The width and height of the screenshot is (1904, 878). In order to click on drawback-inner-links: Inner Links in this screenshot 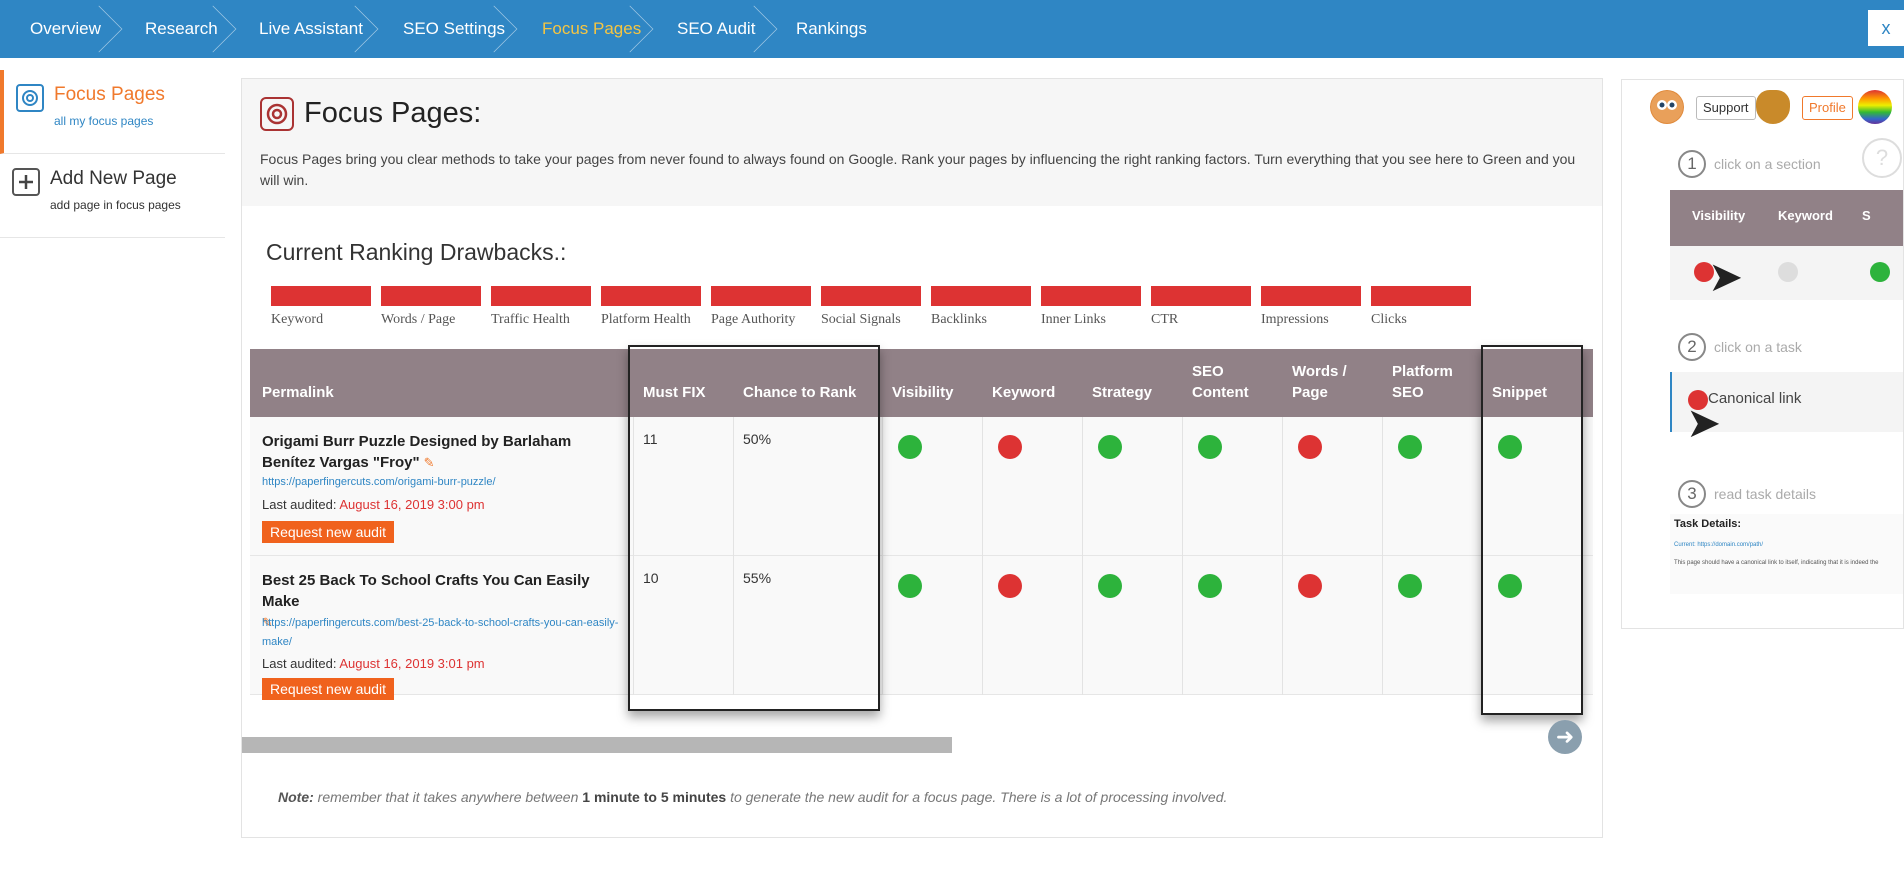, I will do `click(1091, 307)`.